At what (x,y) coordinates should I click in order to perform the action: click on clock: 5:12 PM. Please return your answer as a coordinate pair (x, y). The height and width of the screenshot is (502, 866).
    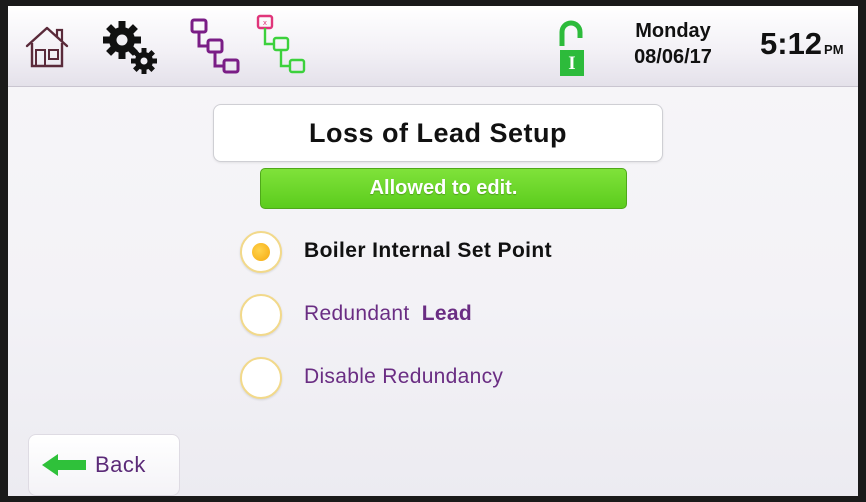
    Looking at the image, I should click on (802, 47).